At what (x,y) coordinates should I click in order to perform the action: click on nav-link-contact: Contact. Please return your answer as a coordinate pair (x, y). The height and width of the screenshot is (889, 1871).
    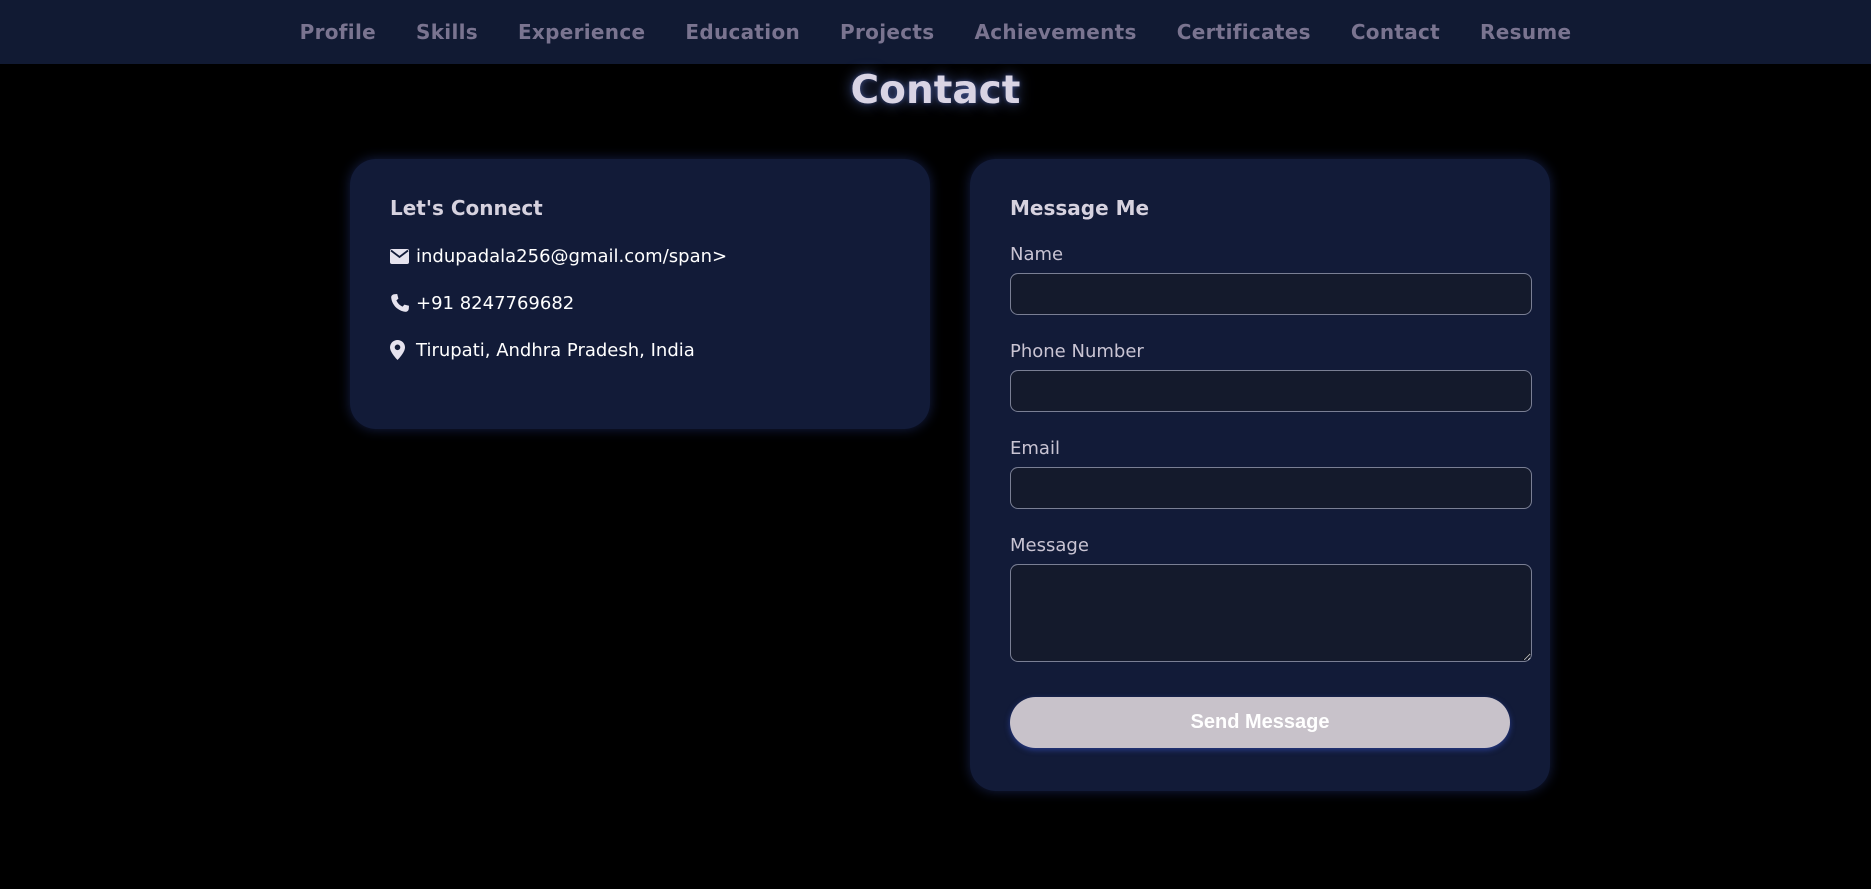
    Looking at the image, I should click on (1395, 32).